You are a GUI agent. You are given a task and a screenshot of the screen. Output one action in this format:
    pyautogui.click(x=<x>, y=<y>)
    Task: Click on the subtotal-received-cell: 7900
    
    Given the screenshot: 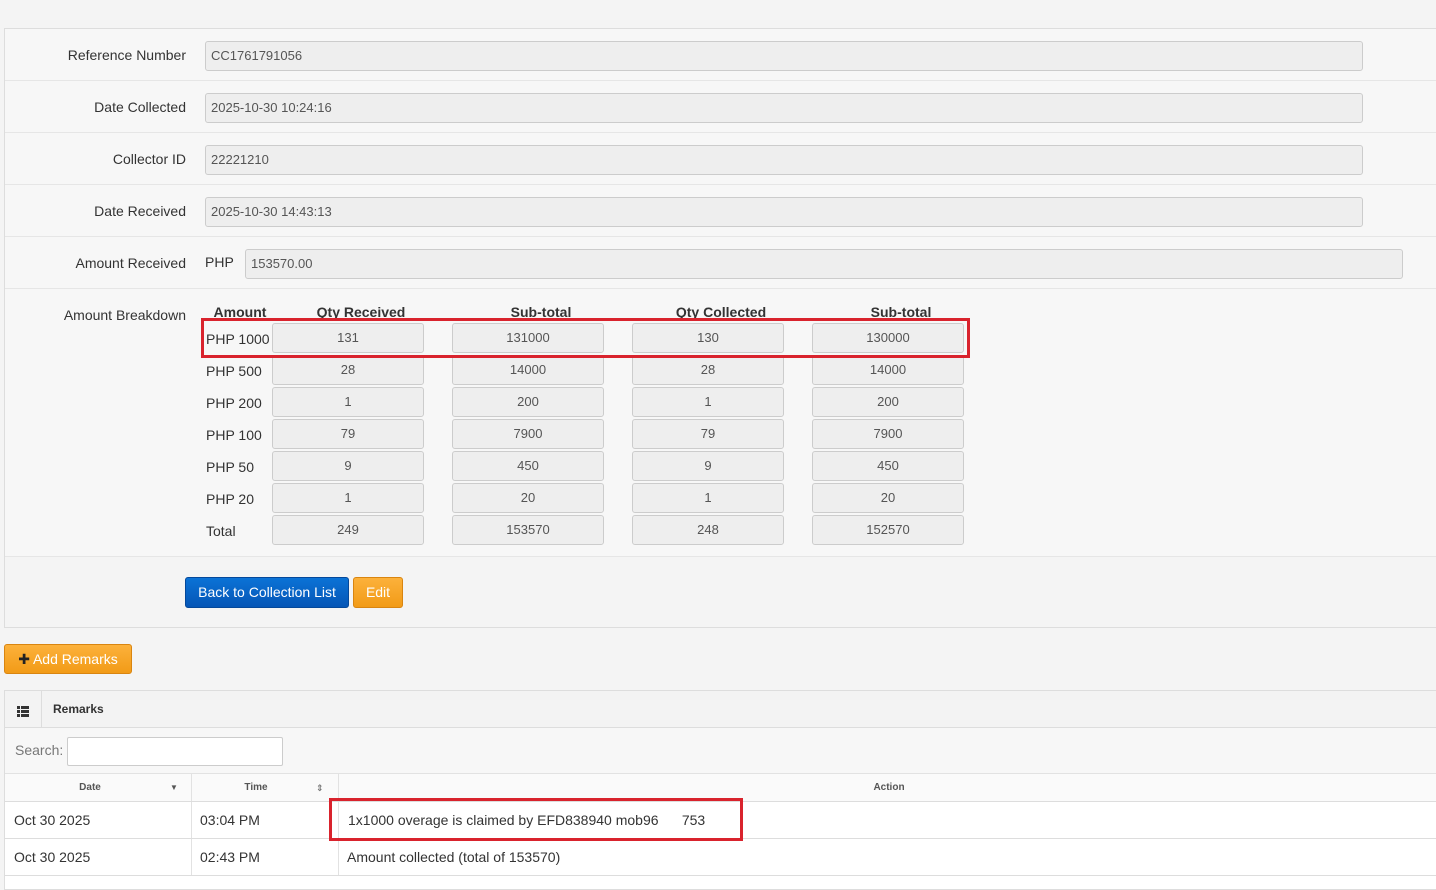 What is the action you would take?
    pyautogui.click(x=528, y=434)
    